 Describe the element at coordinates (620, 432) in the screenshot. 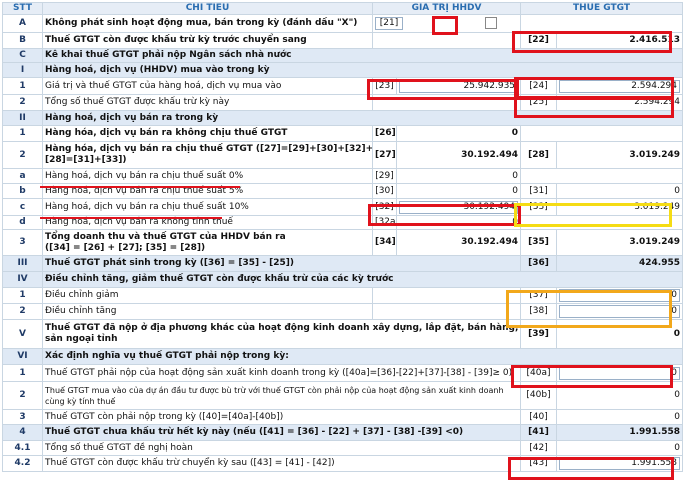

I see `row-value: 1.991.558` at that location.